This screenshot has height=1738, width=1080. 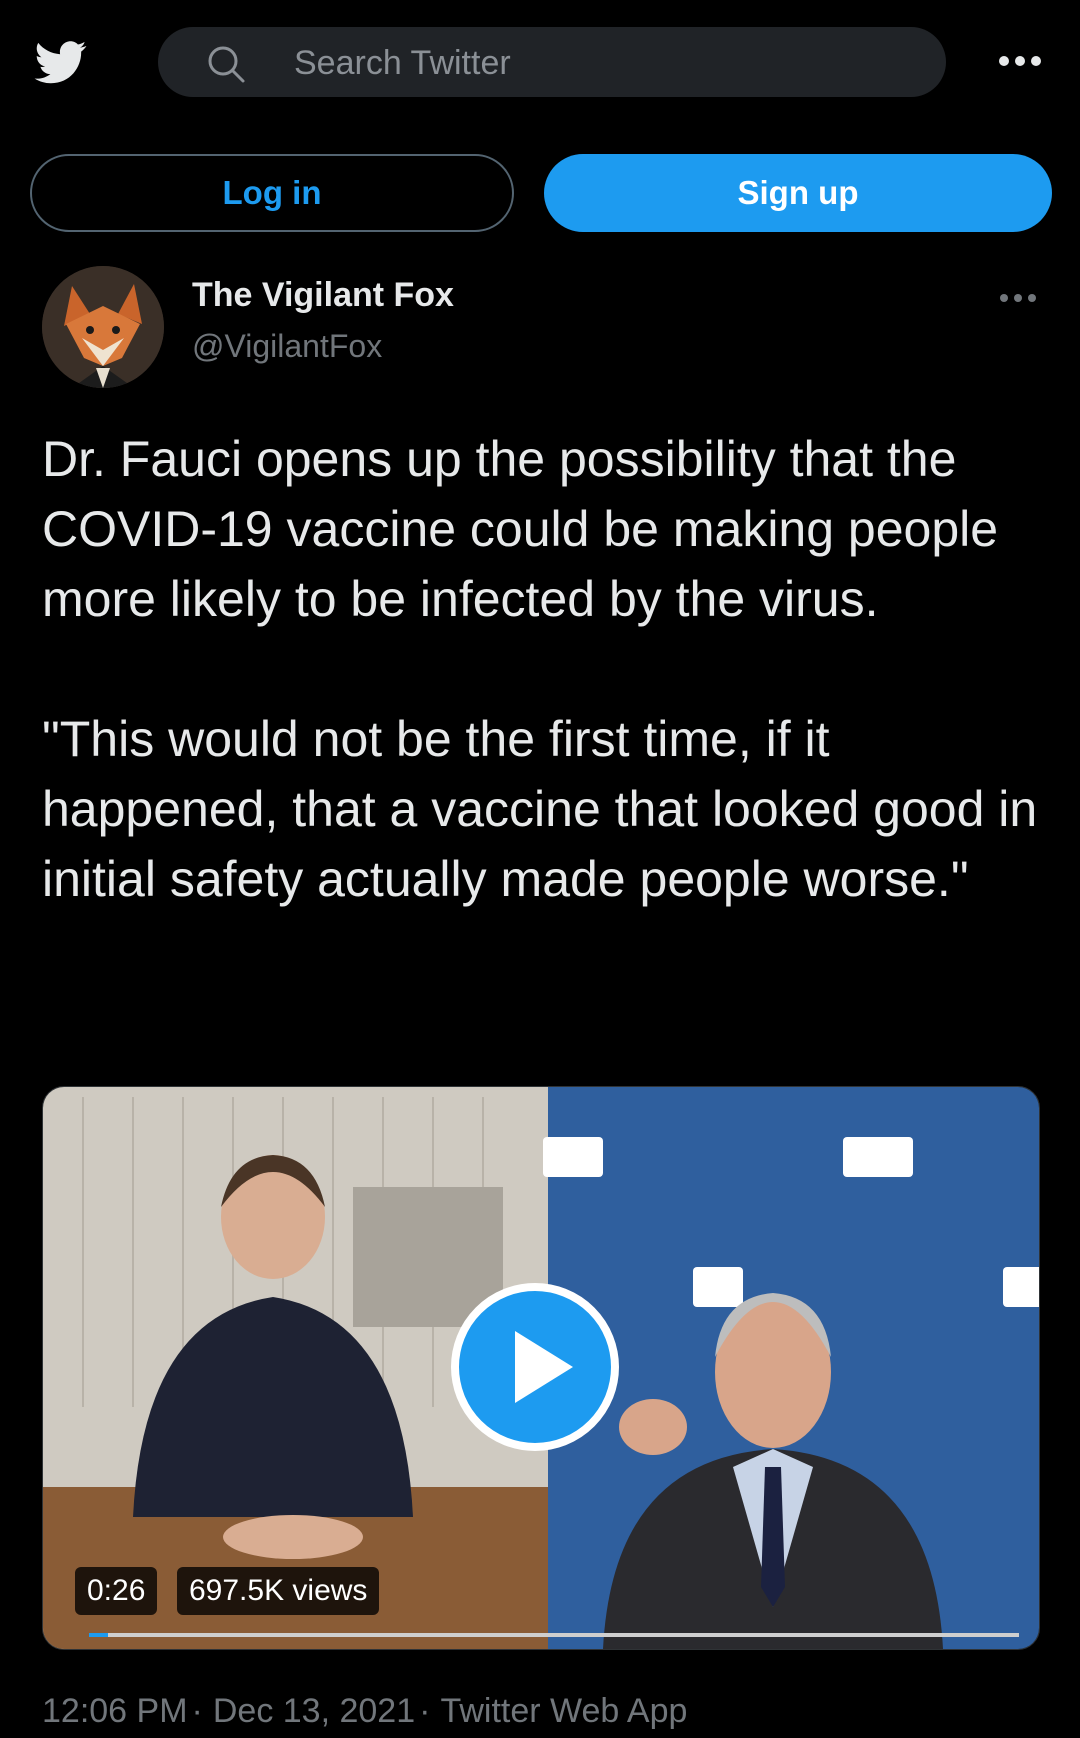 I want to click on top-bar, so click(x=540, y=62).